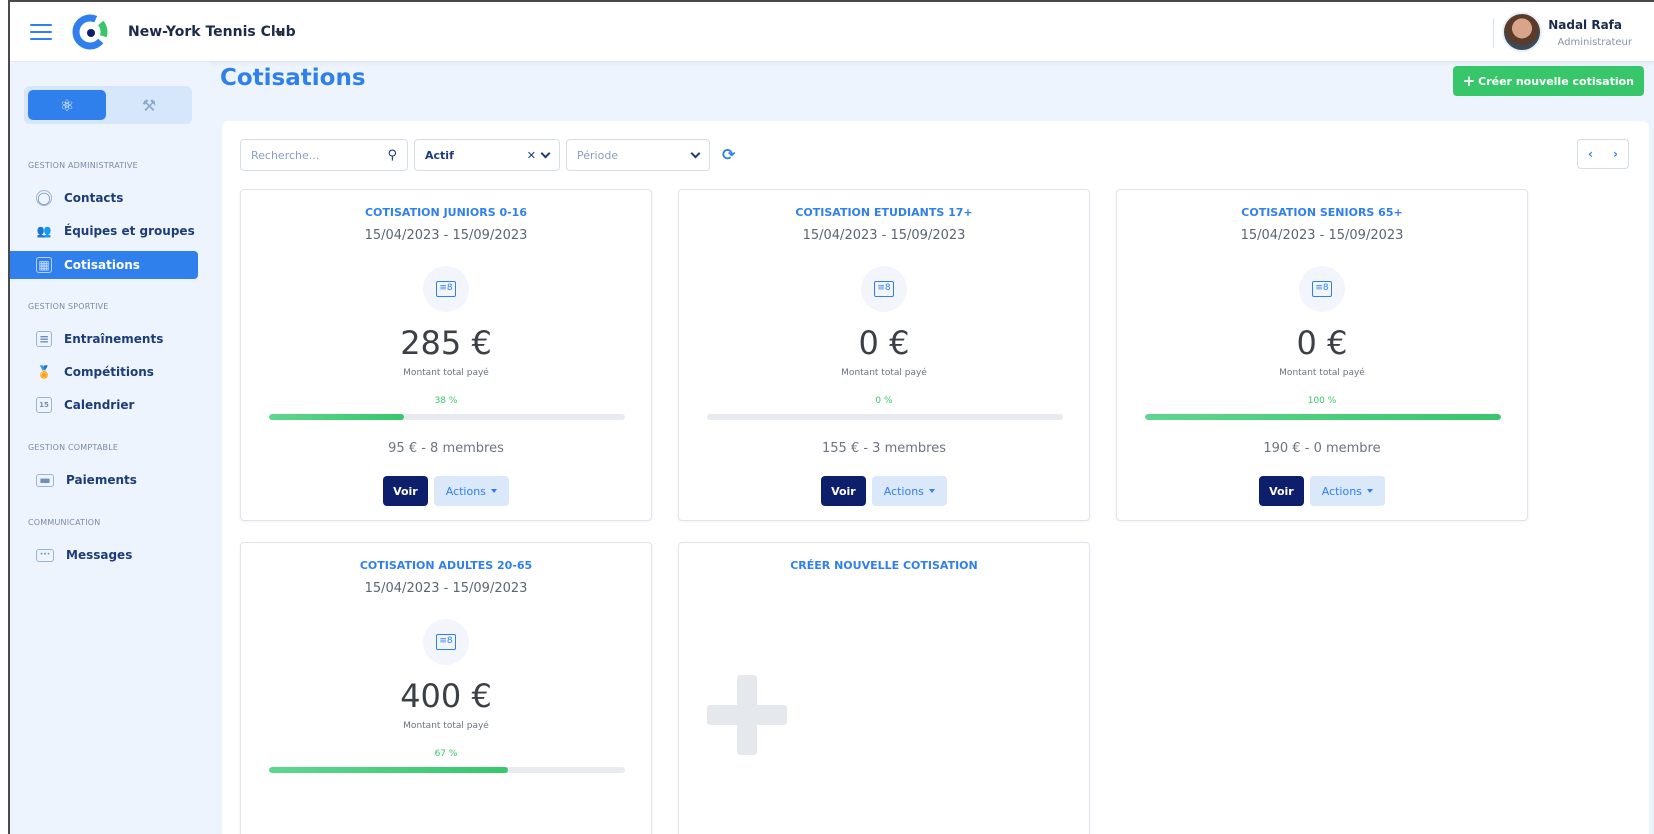  I want to click on atom-mode-button: ⚛, so click(67, 105).